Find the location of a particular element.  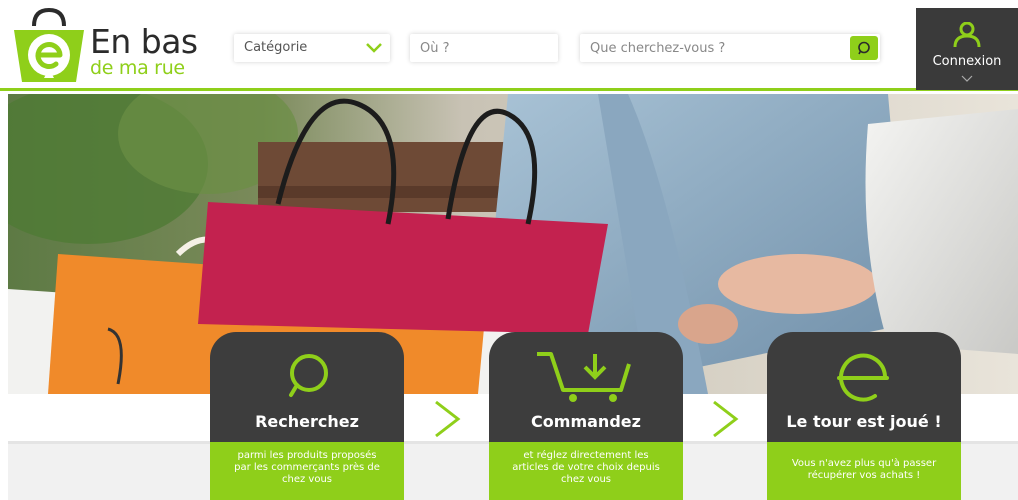

location-input is located at coordinates (484, 48).